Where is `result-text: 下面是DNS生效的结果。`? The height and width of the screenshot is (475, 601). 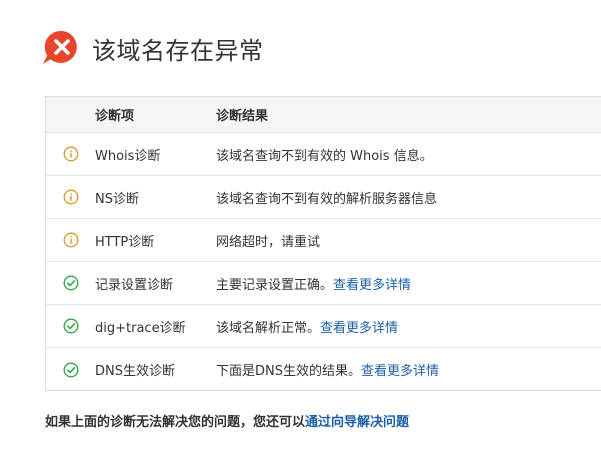
result-text: 下面是DNS生效的结果。 is located at coordinates (288, 371).